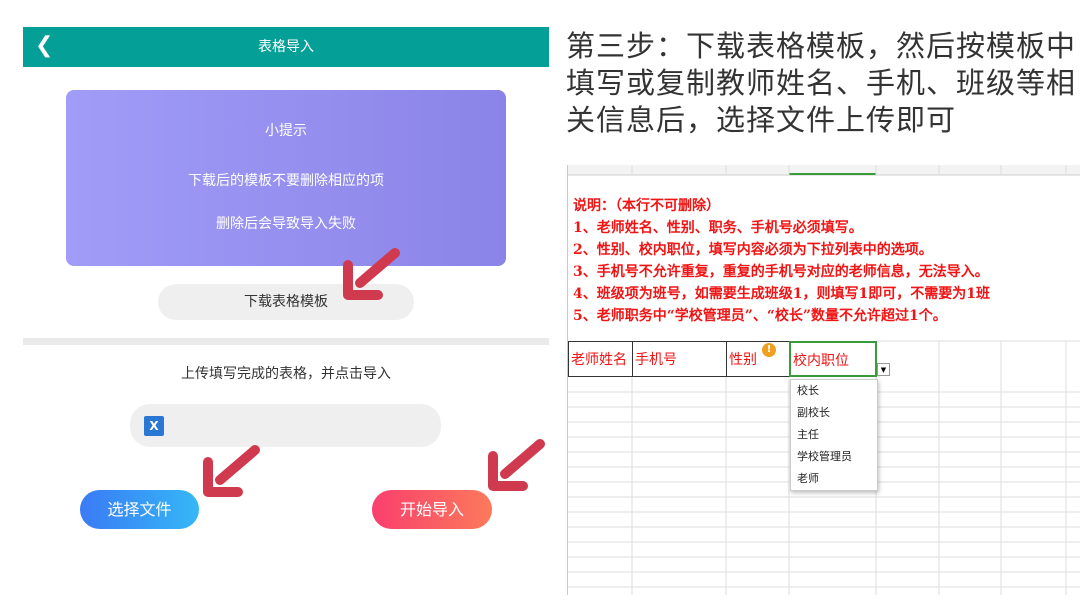 Image resolution: width=1080 pixels, height=600 pixels. I want to click on note-line: 2、性别、校内职位，填写内容必须为下拉列表中的选项。, so click(753, 250).